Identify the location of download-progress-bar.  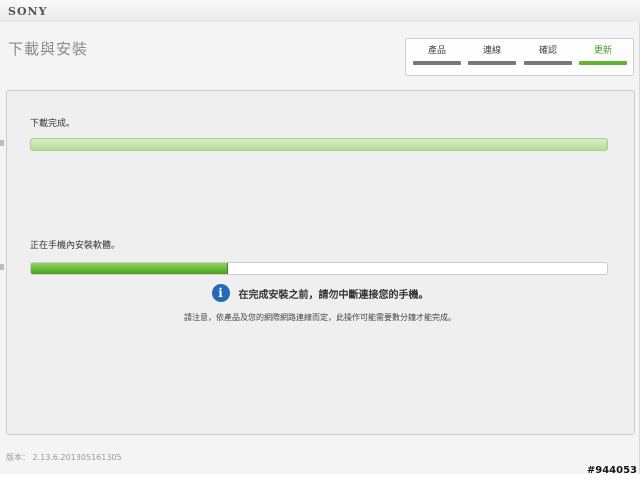
(319, 144).